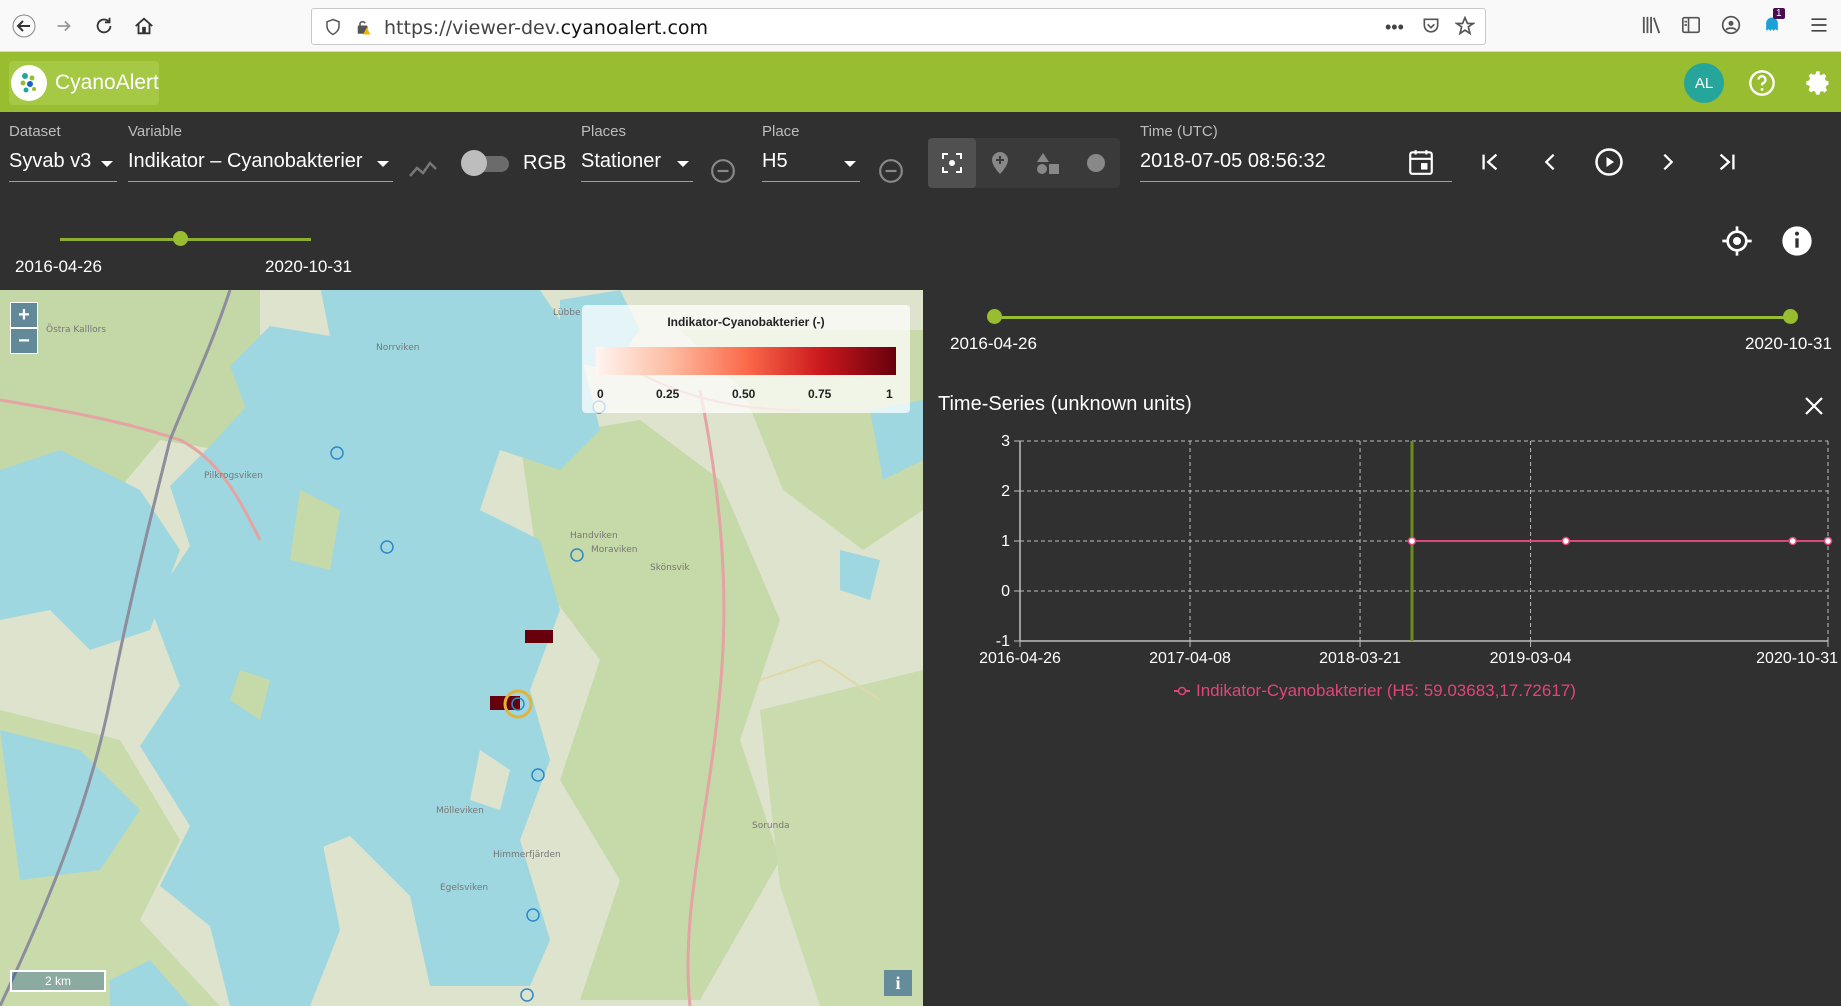 Image resolution: width=1841 pixels, height=1006 pixels. Describe the element at coordinates (614, 550) in the screenshot. I see `svg-text: Moraviken` at that location.